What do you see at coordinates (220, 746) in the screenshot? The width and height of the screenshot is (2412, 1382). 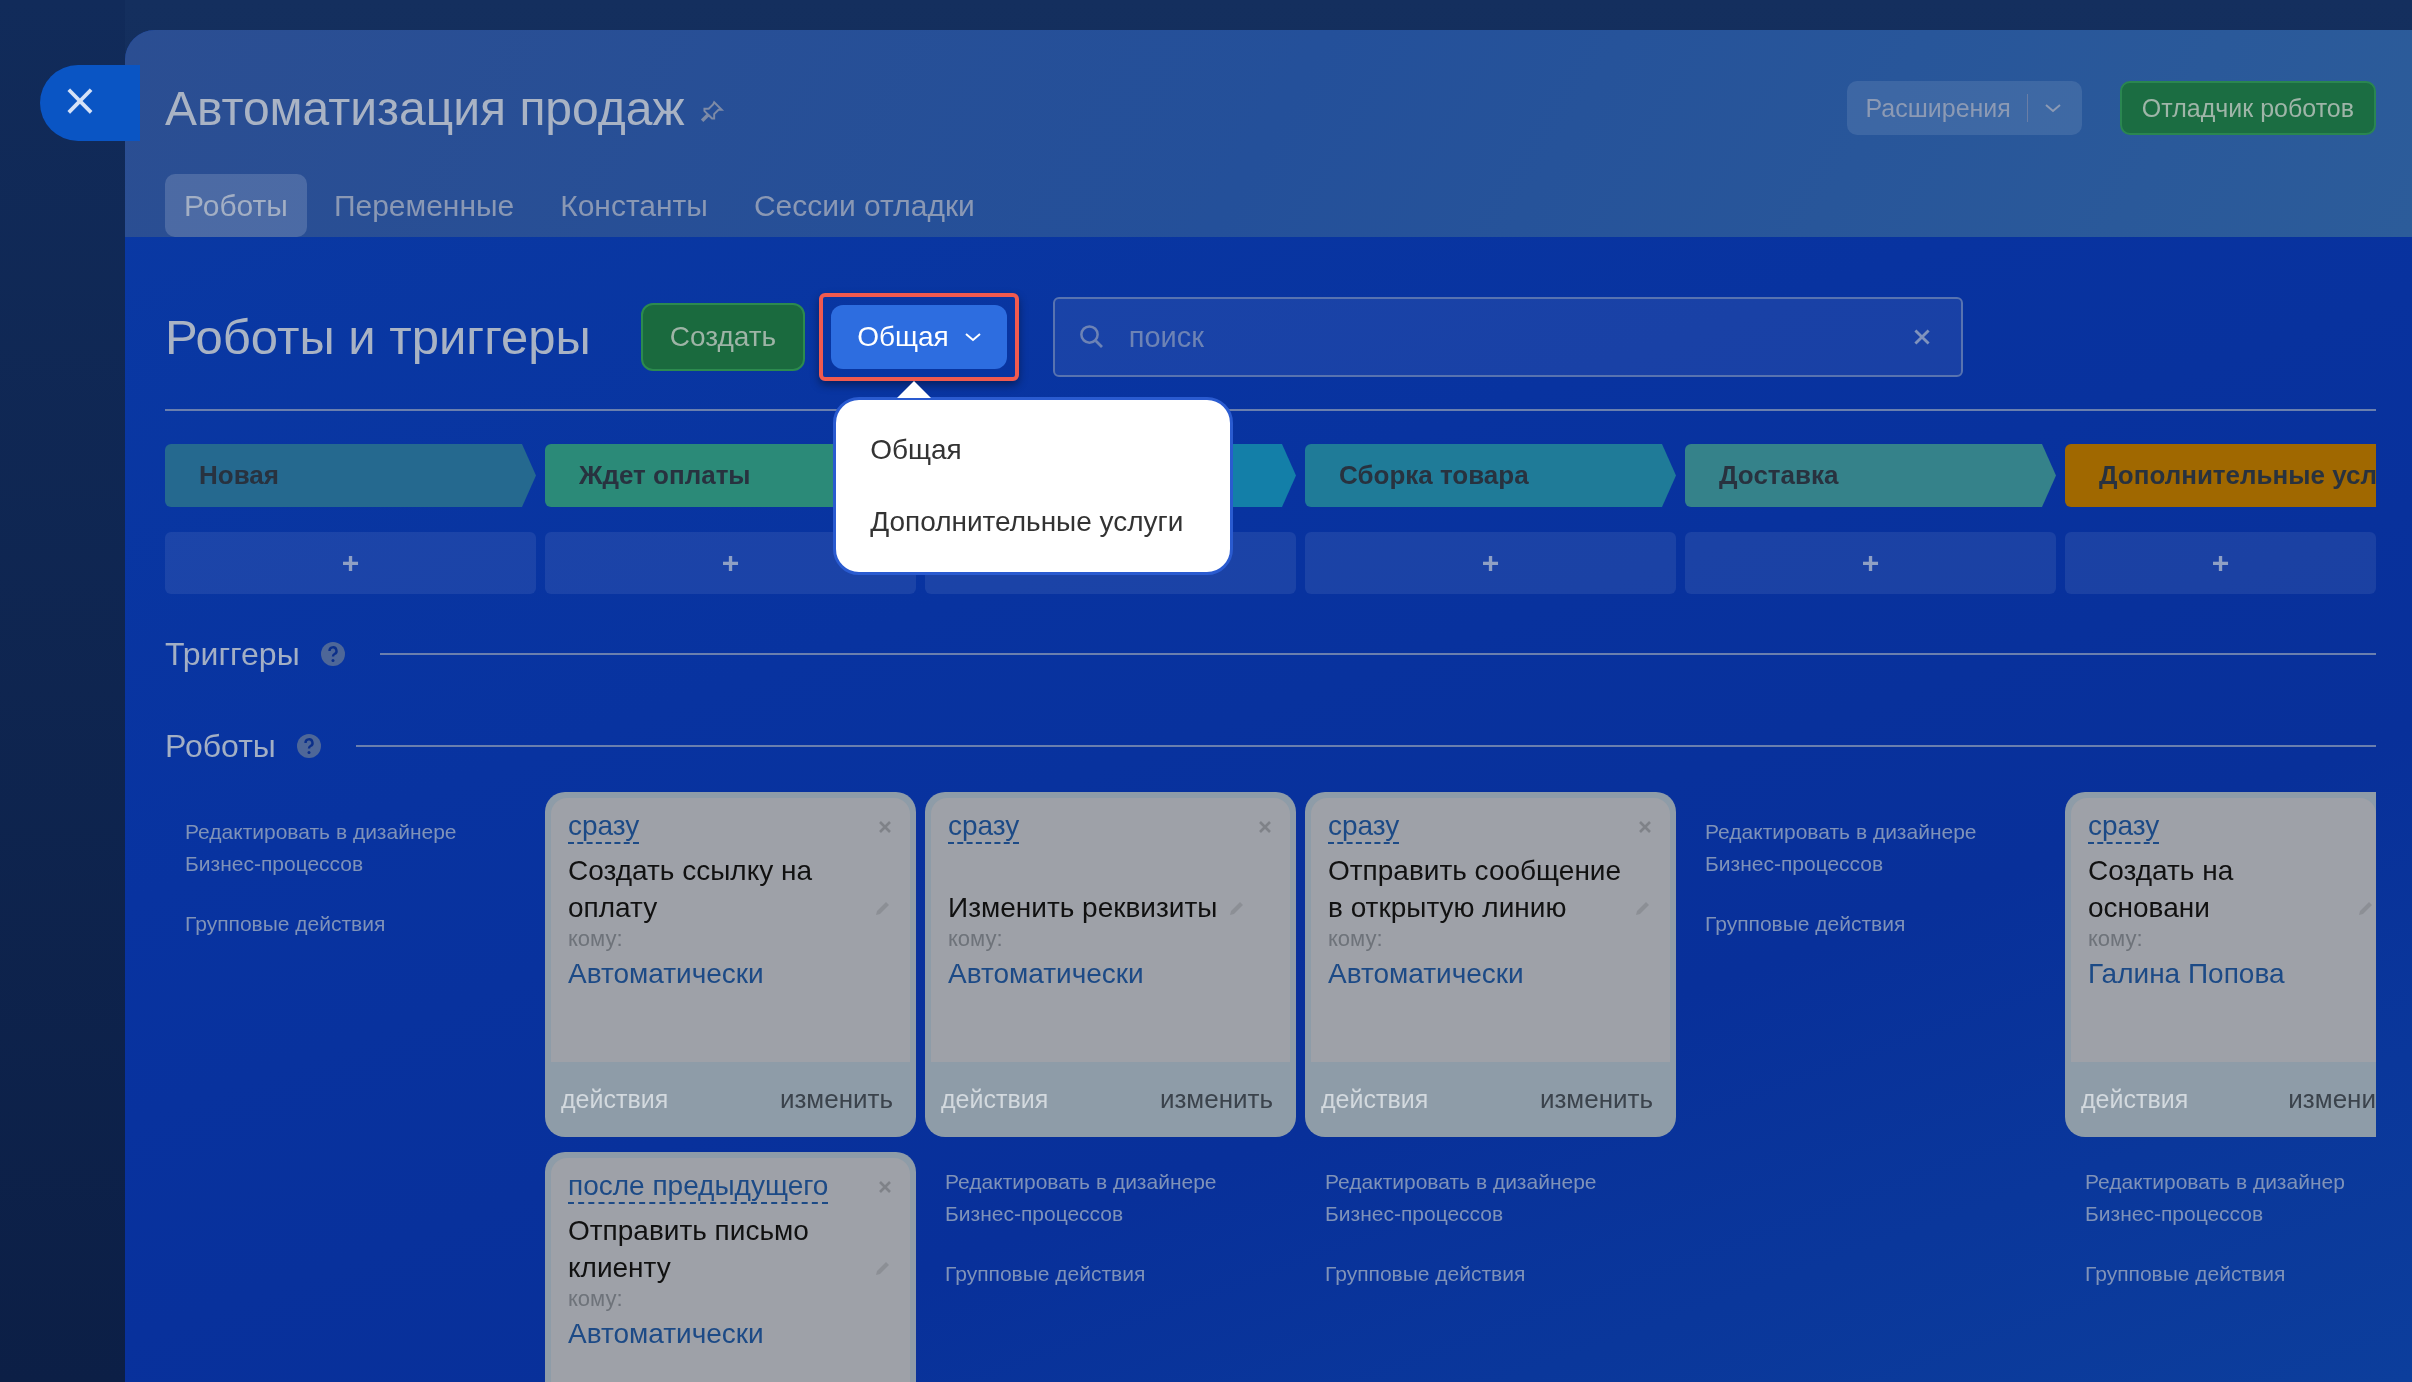 I see `section-title: Роботы` at bounding box center [220, 746].